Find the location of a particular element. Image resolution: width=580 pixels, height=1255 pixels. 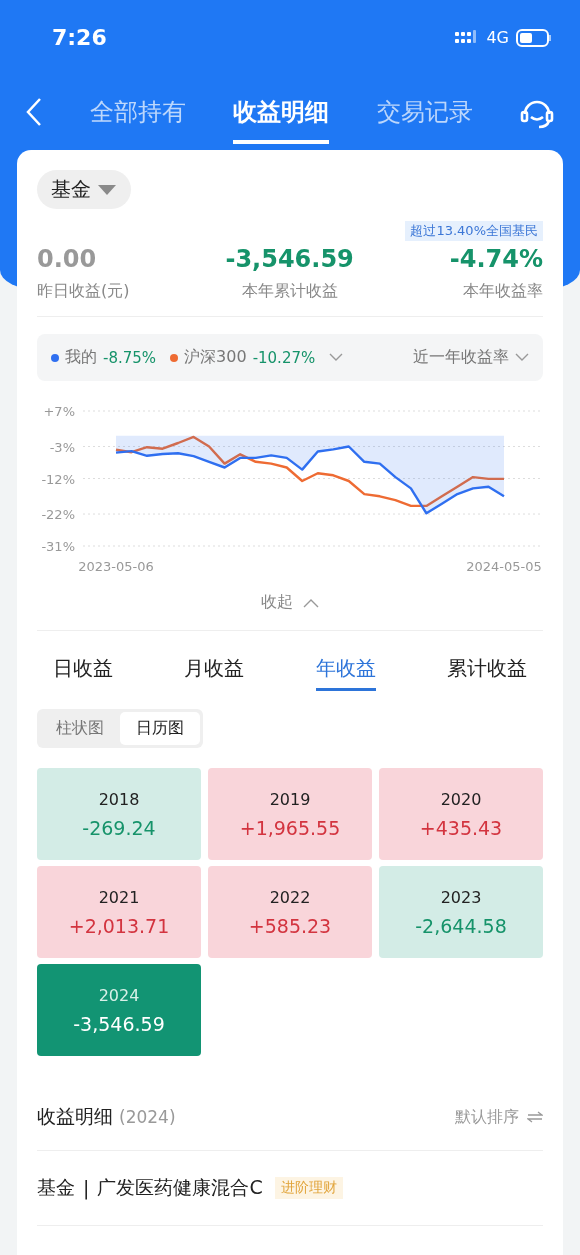

fund-category: 基金 is located at coordinates (56, 1187).